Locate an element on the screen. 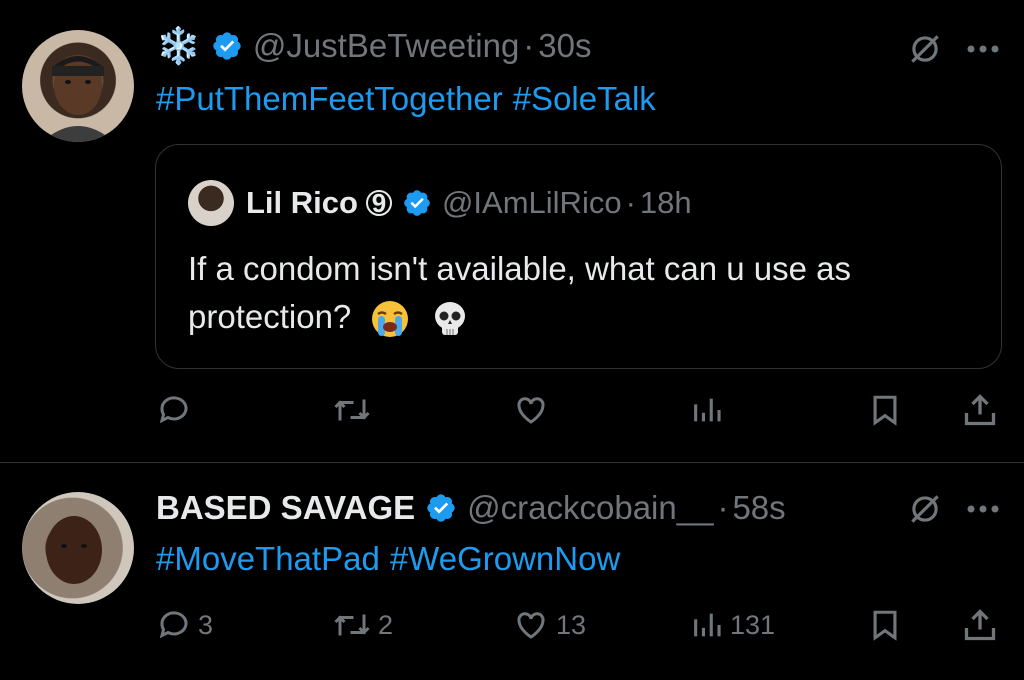 This screenshot has height=680, width=1024. tweet-text: #PutThemFeetTogether #SoleTalk is located at coordinates (411, 99).